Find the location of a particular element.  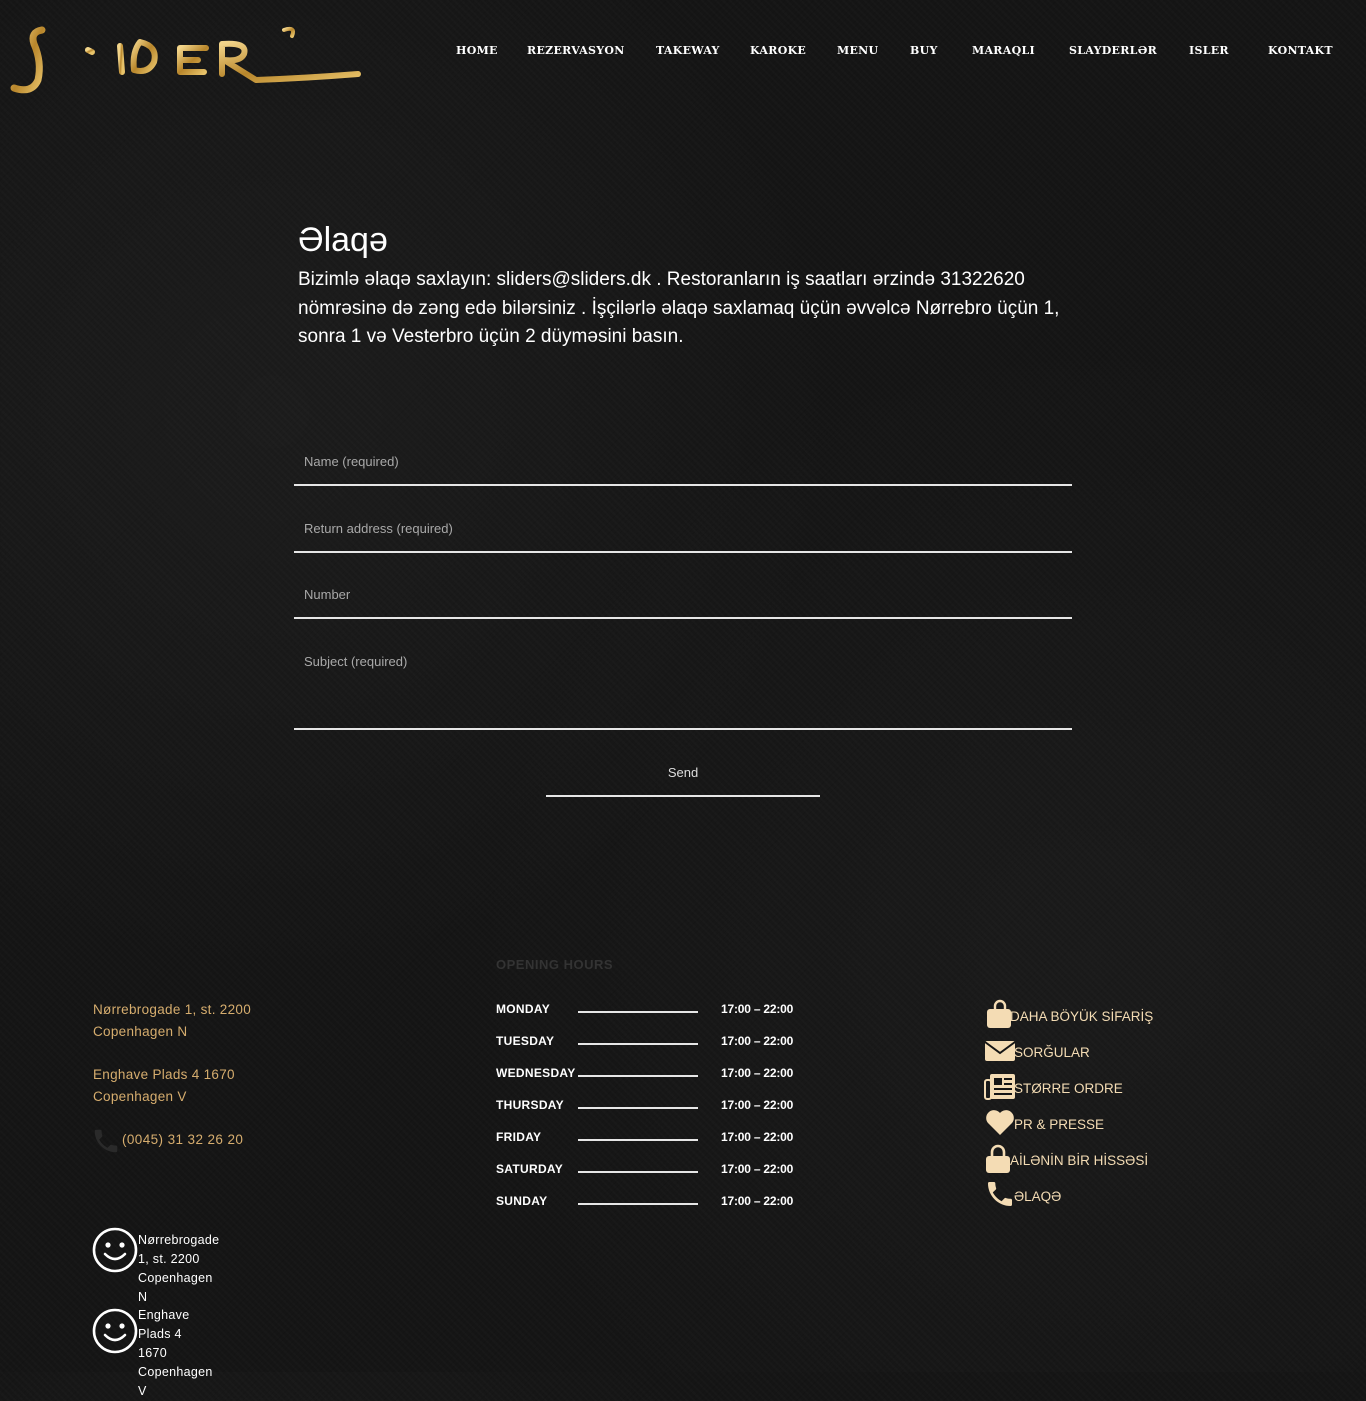

hours-row: THURSDAY 17:00 – 22:00 is located at coordinates (656, 1107).